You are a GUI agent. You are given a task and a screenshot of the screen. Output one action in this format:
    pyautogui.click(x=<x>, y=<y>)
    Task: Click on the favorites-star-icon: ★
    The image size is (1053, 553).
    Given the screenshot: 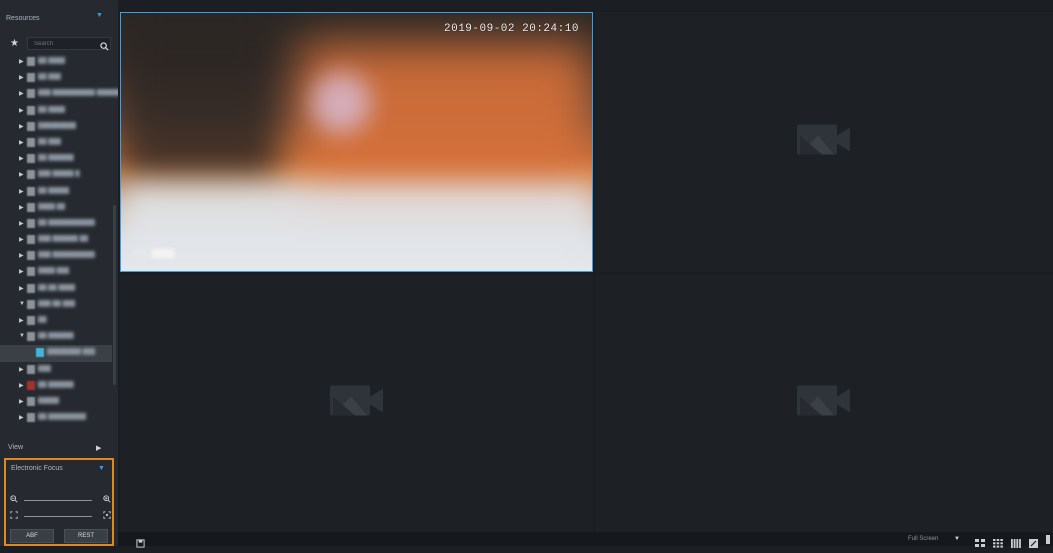 What is the action you would take?
    pyautogui.click(x=14, y=43)
    